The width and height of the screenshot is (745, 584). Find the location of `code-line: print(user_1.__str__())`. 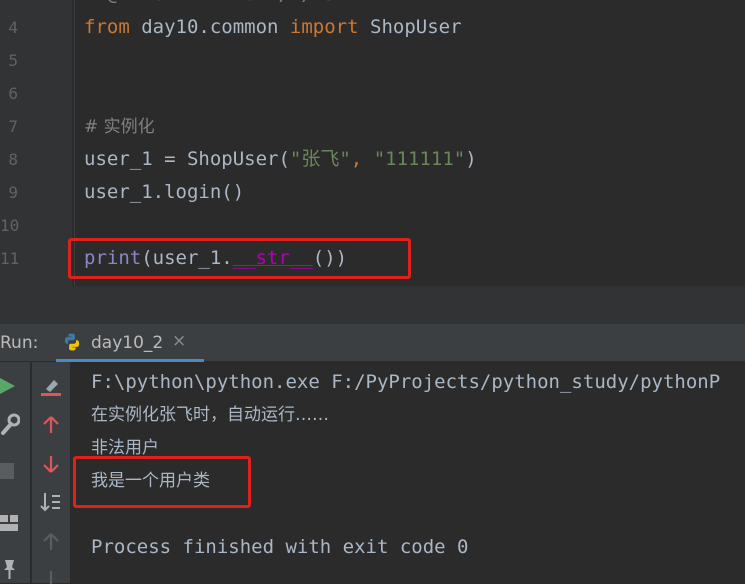

code-line: print(user_1.__str__()) is located at coordinates (215, 258).